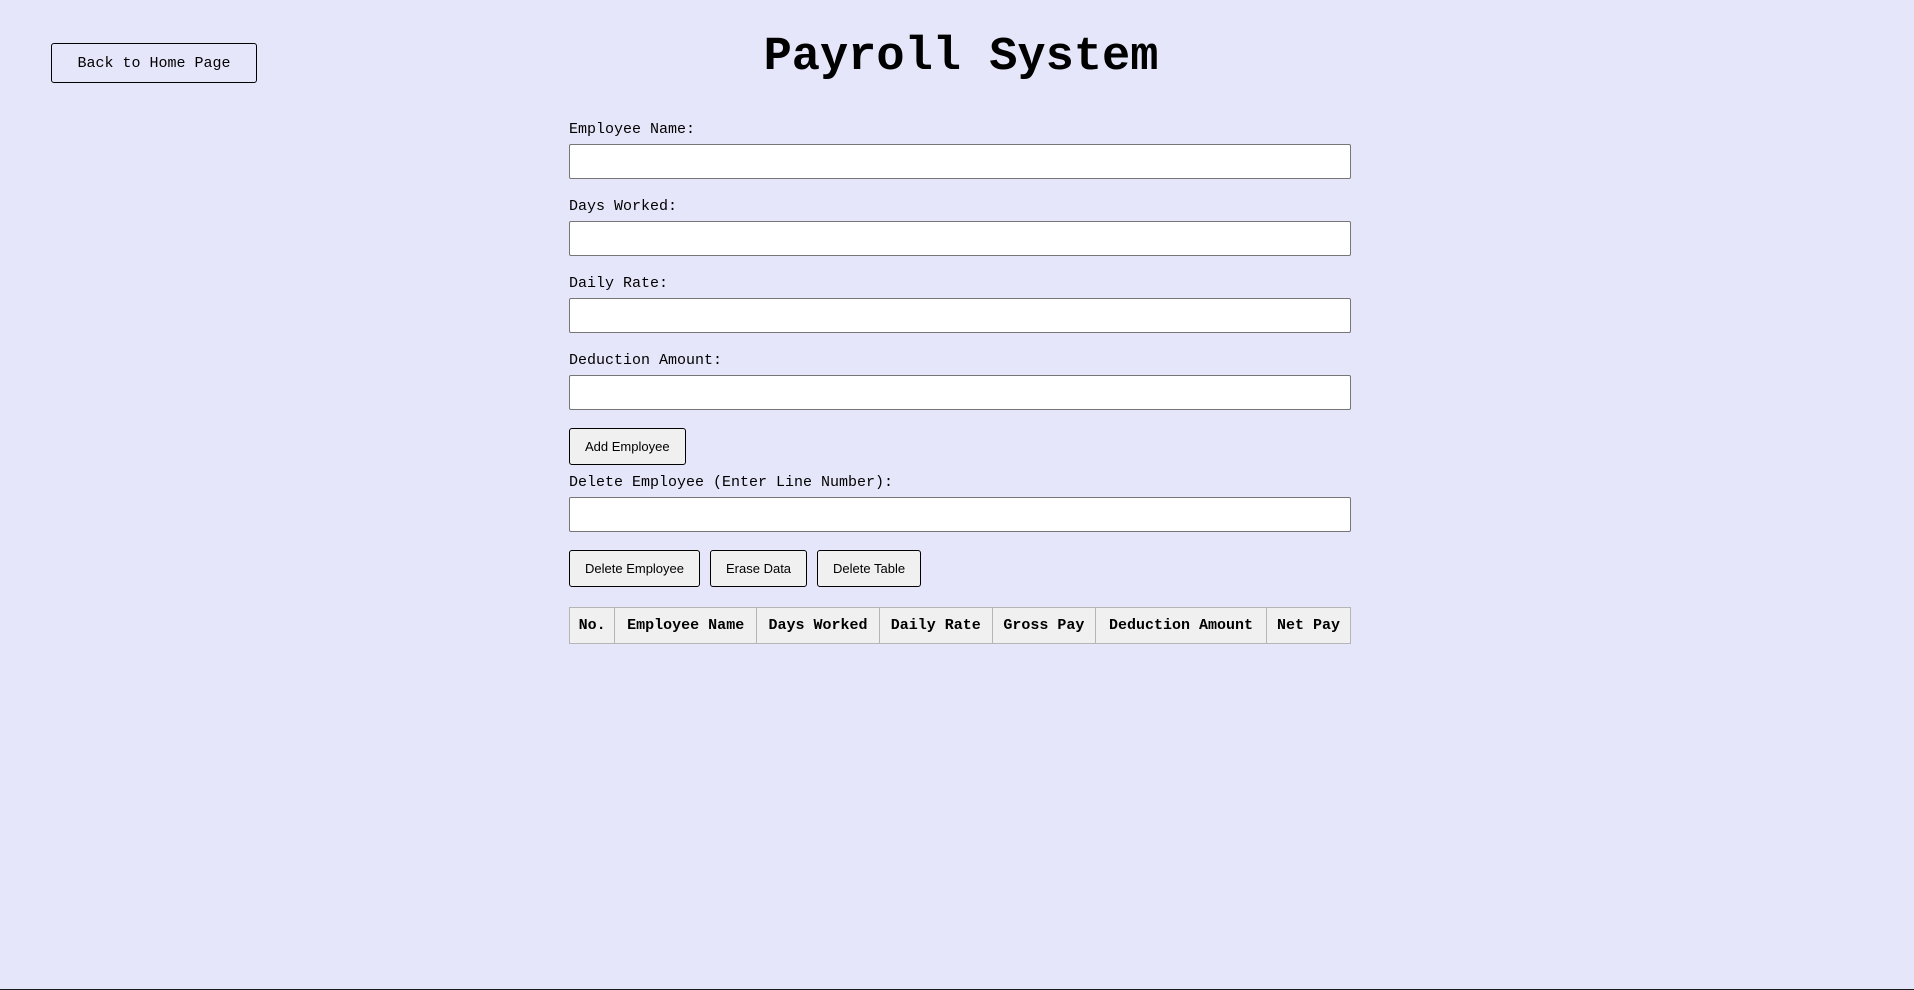 The width and height of the screenshot is (1914, 990). I want to click on daily-rate-field: Daily Rate:, so click(960, 303).